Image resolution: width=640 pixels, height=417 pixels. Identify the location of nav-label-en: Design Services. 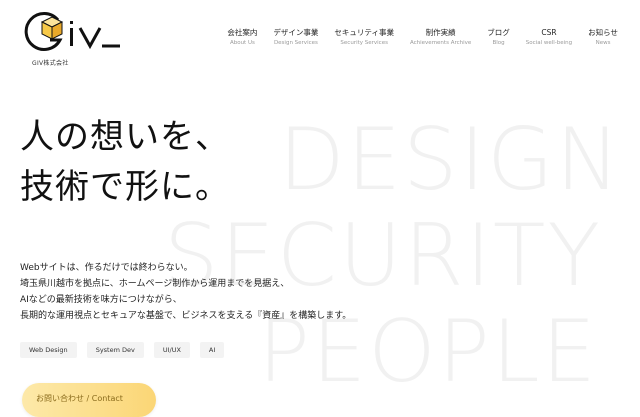
(295, 43).